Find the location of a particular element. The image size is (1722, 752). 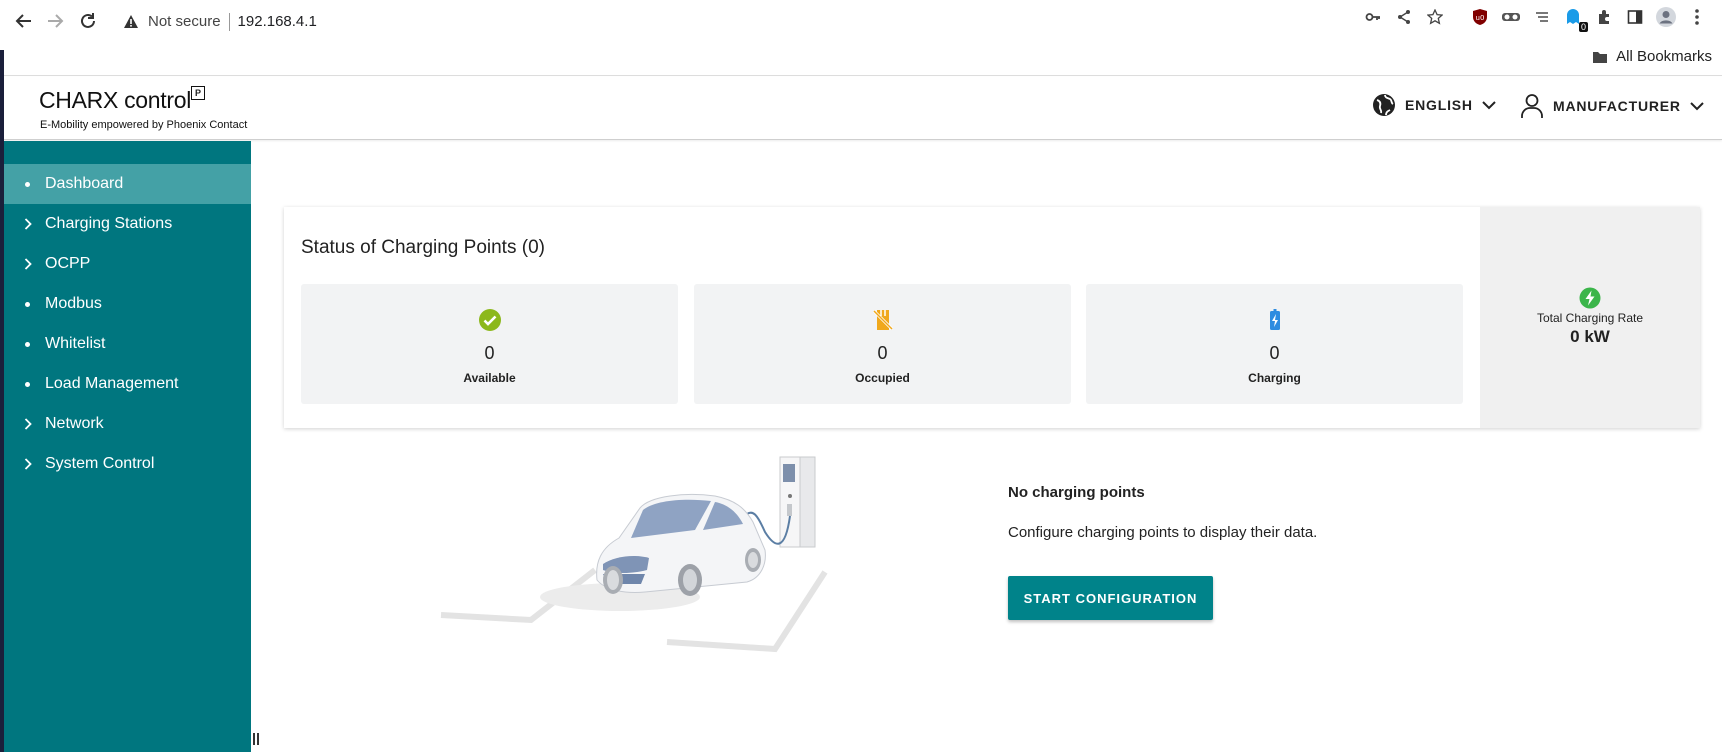

url-text: 192.168.4.1 is located at coordinates (277, 21).